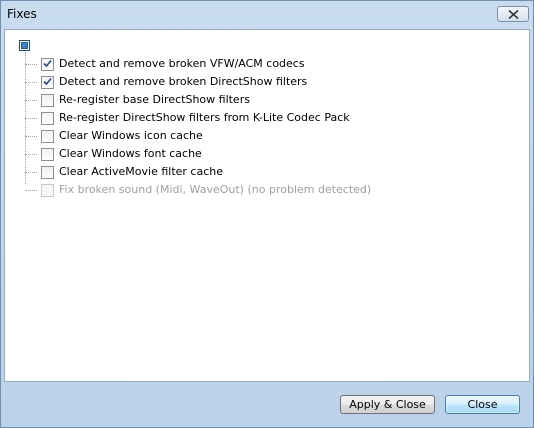 This screenshot has height=428, width=534. I want to click on tree-item-font-cache: Clear Windows font cache, so click(265, 154).